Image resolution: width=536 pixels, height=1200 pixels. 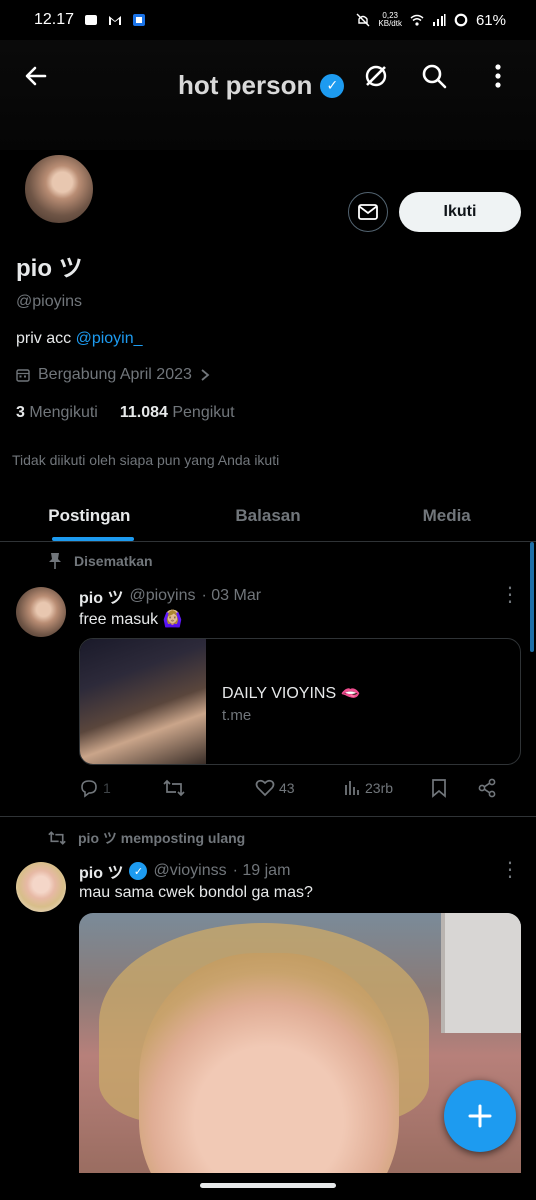 I want to click on post-header: pio ツ @pioyins · 03 Mar, so click(x=170, y=596).